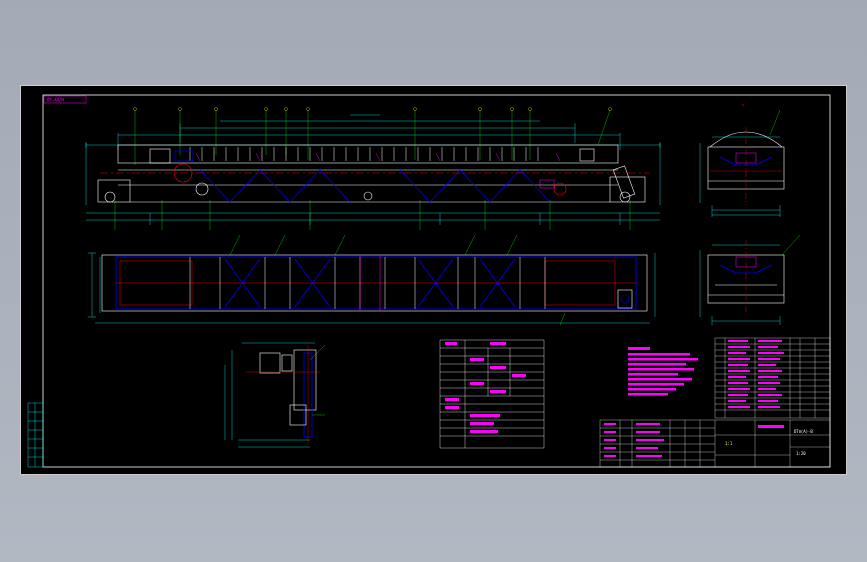 This screenshot has width=867, height=562. I want to click on elevation-idlers, so click(364, 154).